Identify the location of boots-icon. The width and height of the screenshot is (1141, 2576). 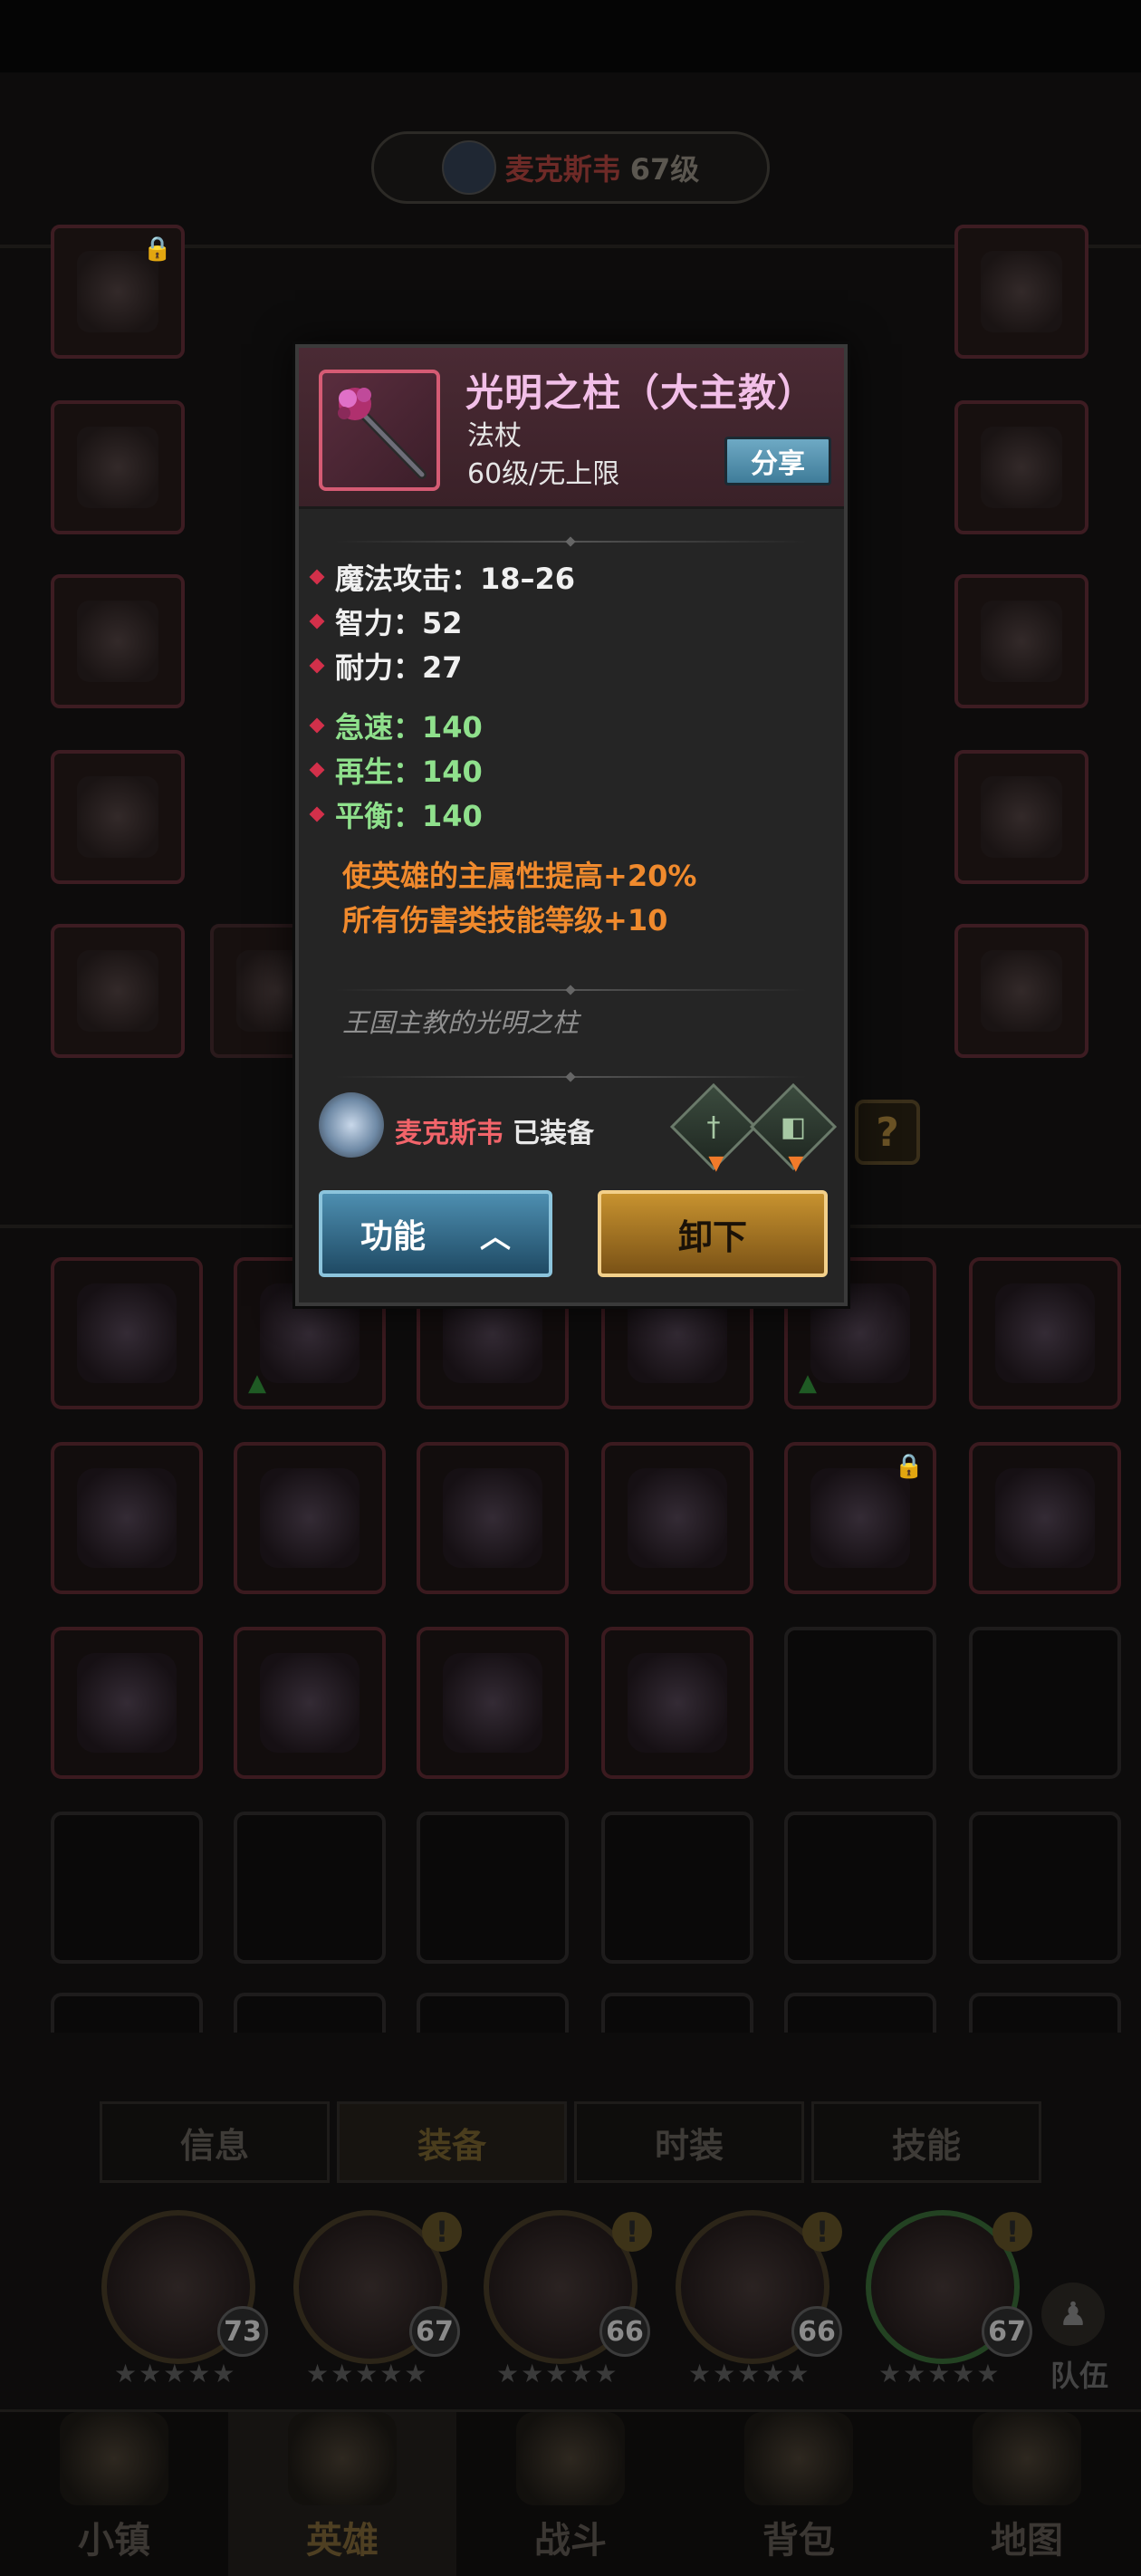
(127, 1703).